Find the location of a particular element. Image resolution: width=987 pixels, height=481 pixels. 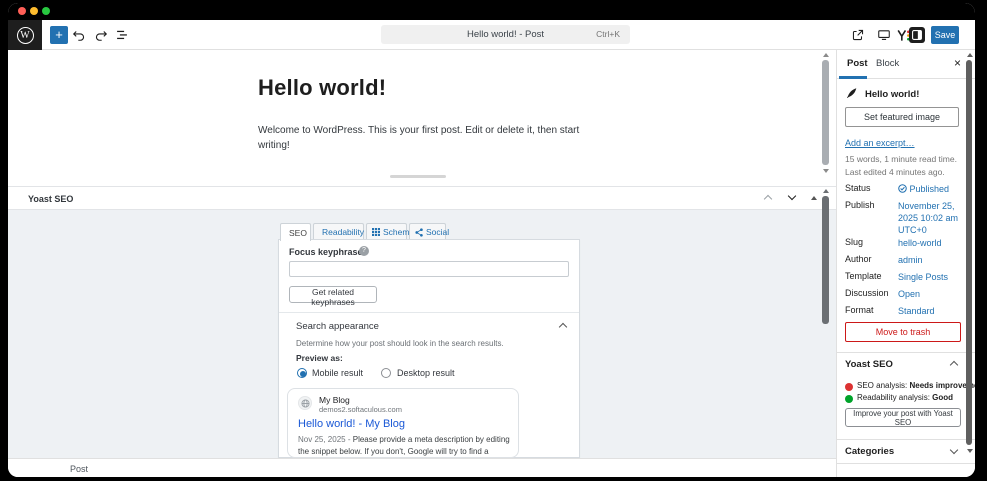

save-button: Save is located at coordinates (945, 35).